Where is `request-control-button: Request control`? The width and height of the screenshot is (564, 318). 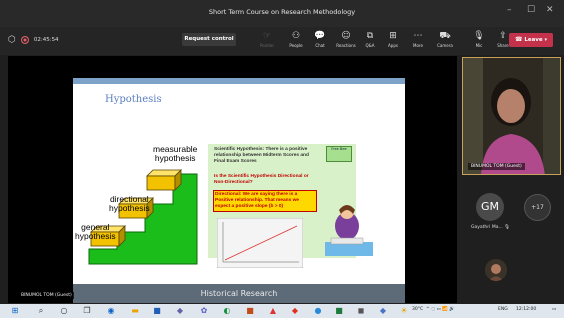 request-control-button: Request control is located at coordinates (209, 39).